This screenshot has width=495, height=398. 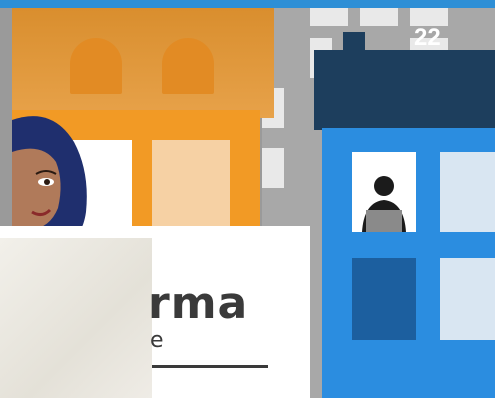 What do you see at coordinates (76, 318) in the screenshot?
I see `paper-overlay` at bounding box center [76, 318].